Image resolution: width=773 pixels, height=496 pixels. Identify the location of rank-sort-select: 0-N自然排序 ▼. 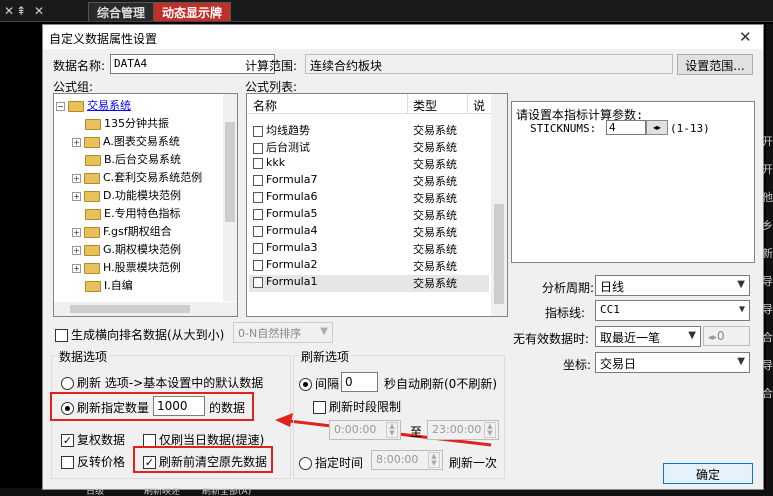
(283, 332).